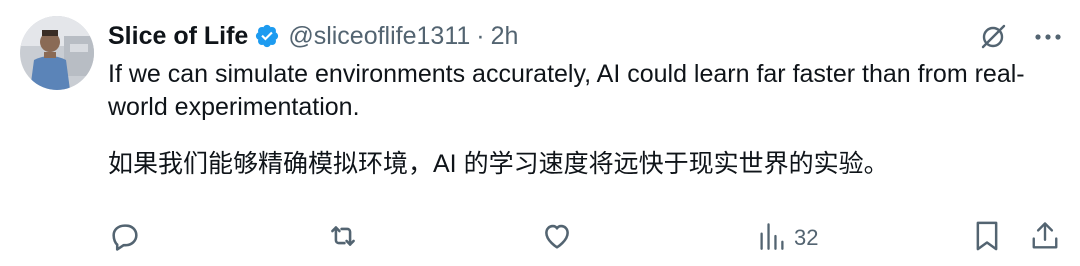  I want to click on tweet-header: Slice of Life @sliceoflife1311 · 2h, so click(313, 36).